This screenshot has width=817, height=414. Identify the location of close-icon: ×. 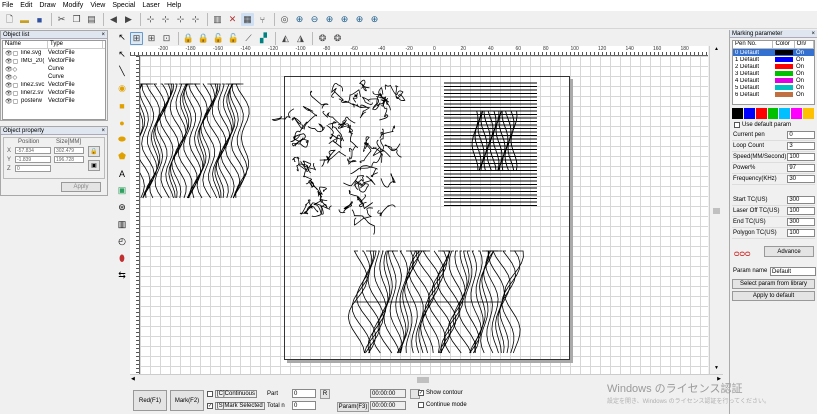
(103, 131).